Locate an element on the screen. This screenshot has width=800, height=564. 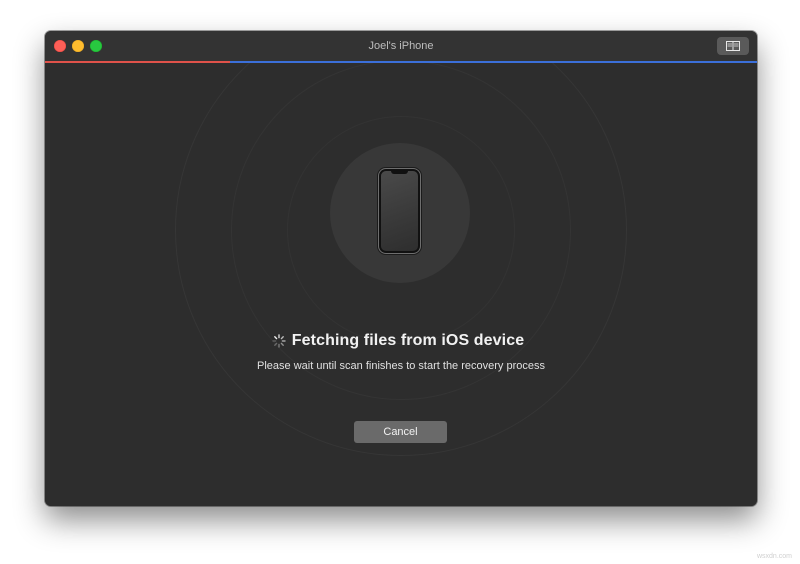
sidebar-toggle-icon is located at coordinates (733, 46).